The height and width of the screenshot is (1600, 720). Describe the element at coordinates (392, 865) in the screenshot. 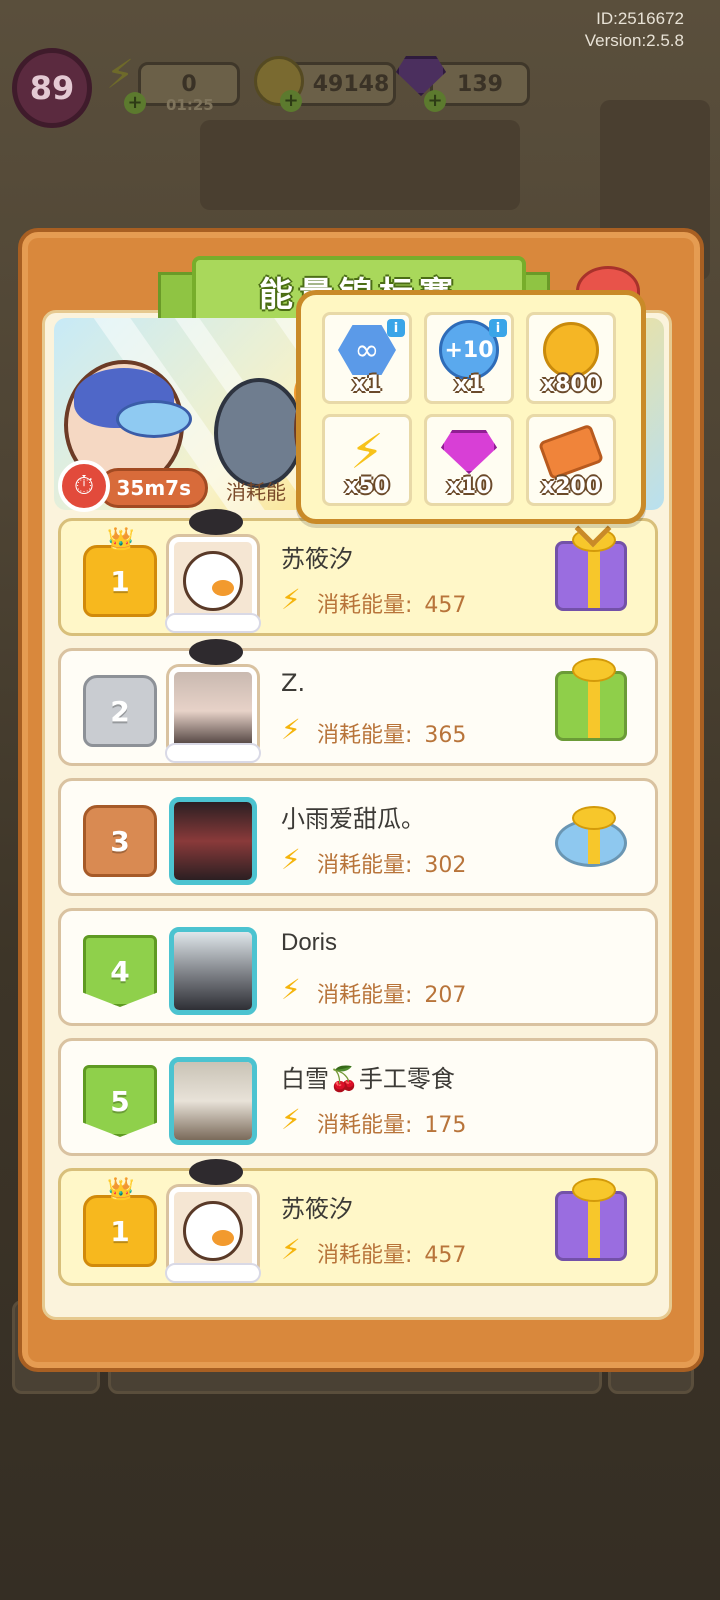

I see `energy-consumed: 消耗能量: 302` at that location.